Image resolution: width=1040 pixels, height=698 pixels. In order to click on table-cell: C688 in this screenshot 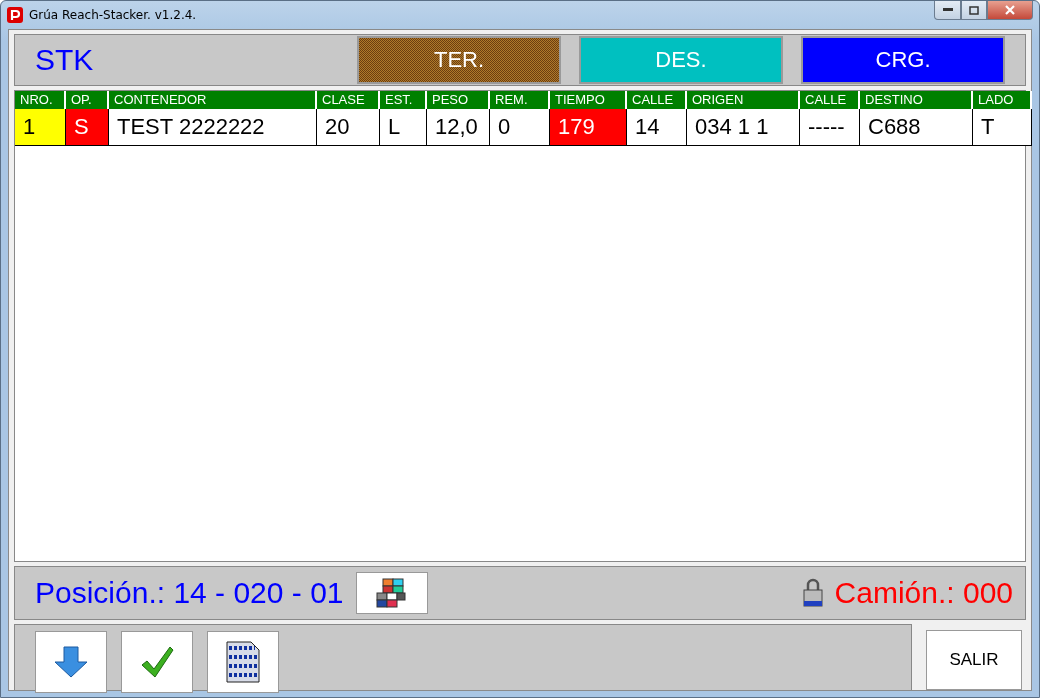, I will do `click(916, 127)`.